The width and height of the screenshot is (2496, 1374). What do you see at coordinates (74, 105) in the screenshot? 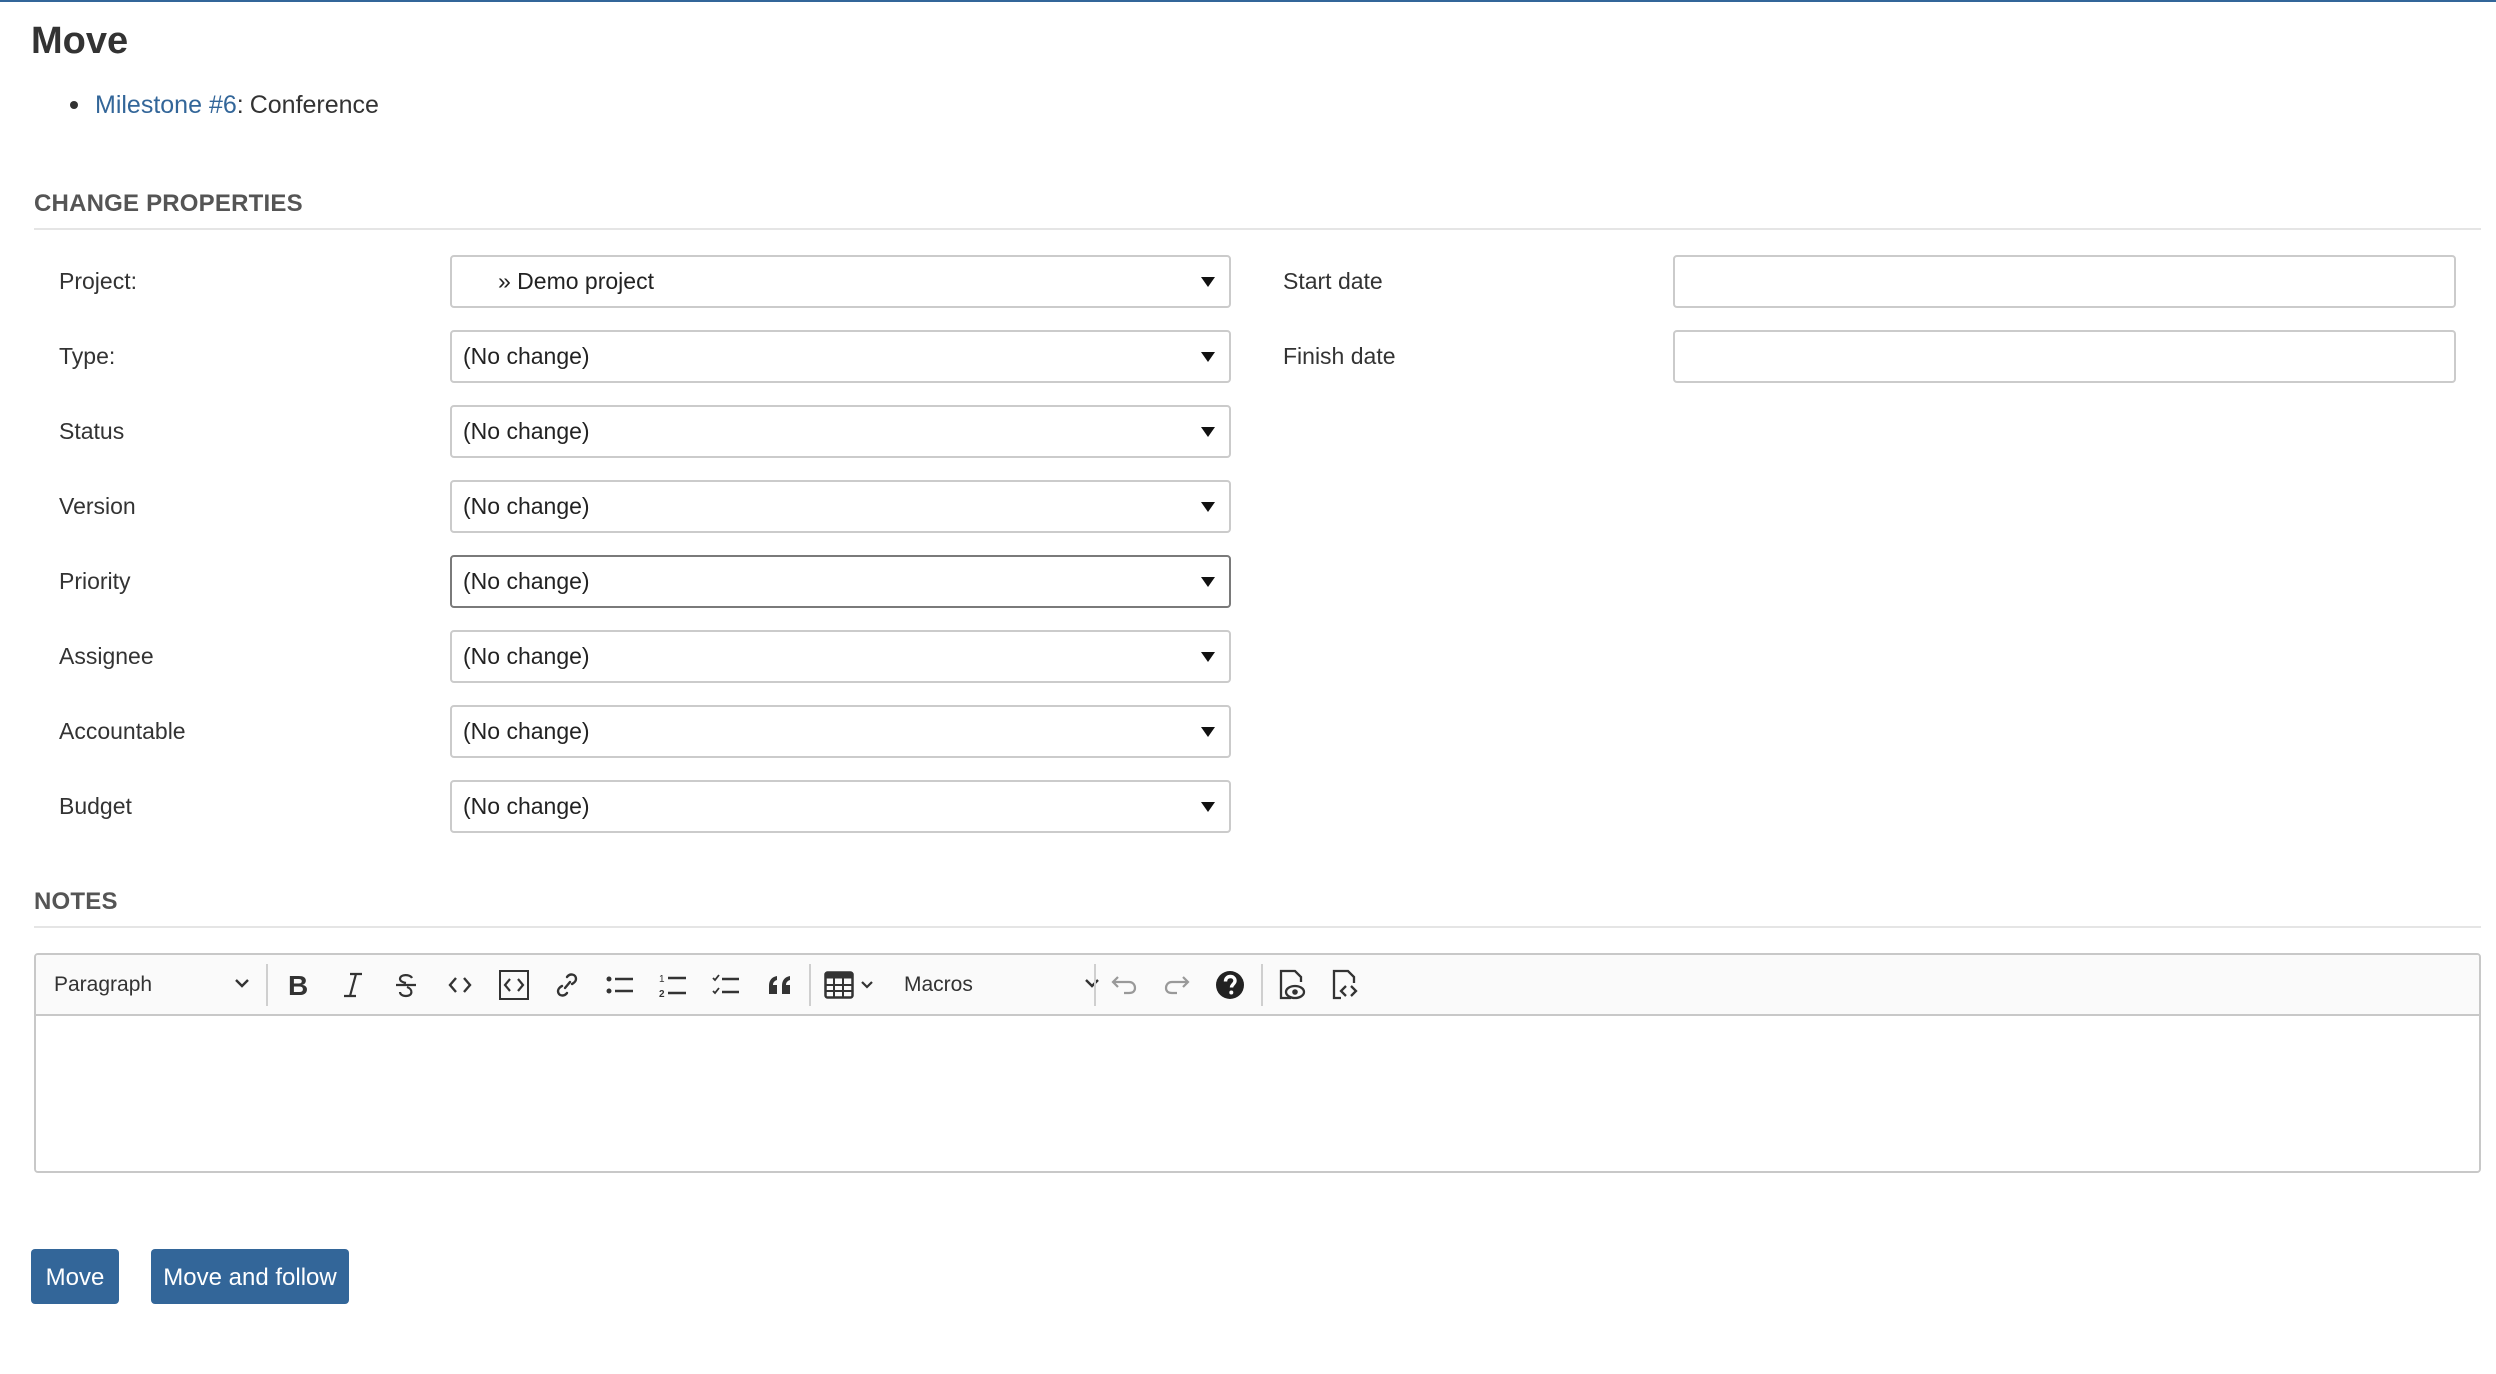
I see `bullet-icon` at bounding box center [74, 105].